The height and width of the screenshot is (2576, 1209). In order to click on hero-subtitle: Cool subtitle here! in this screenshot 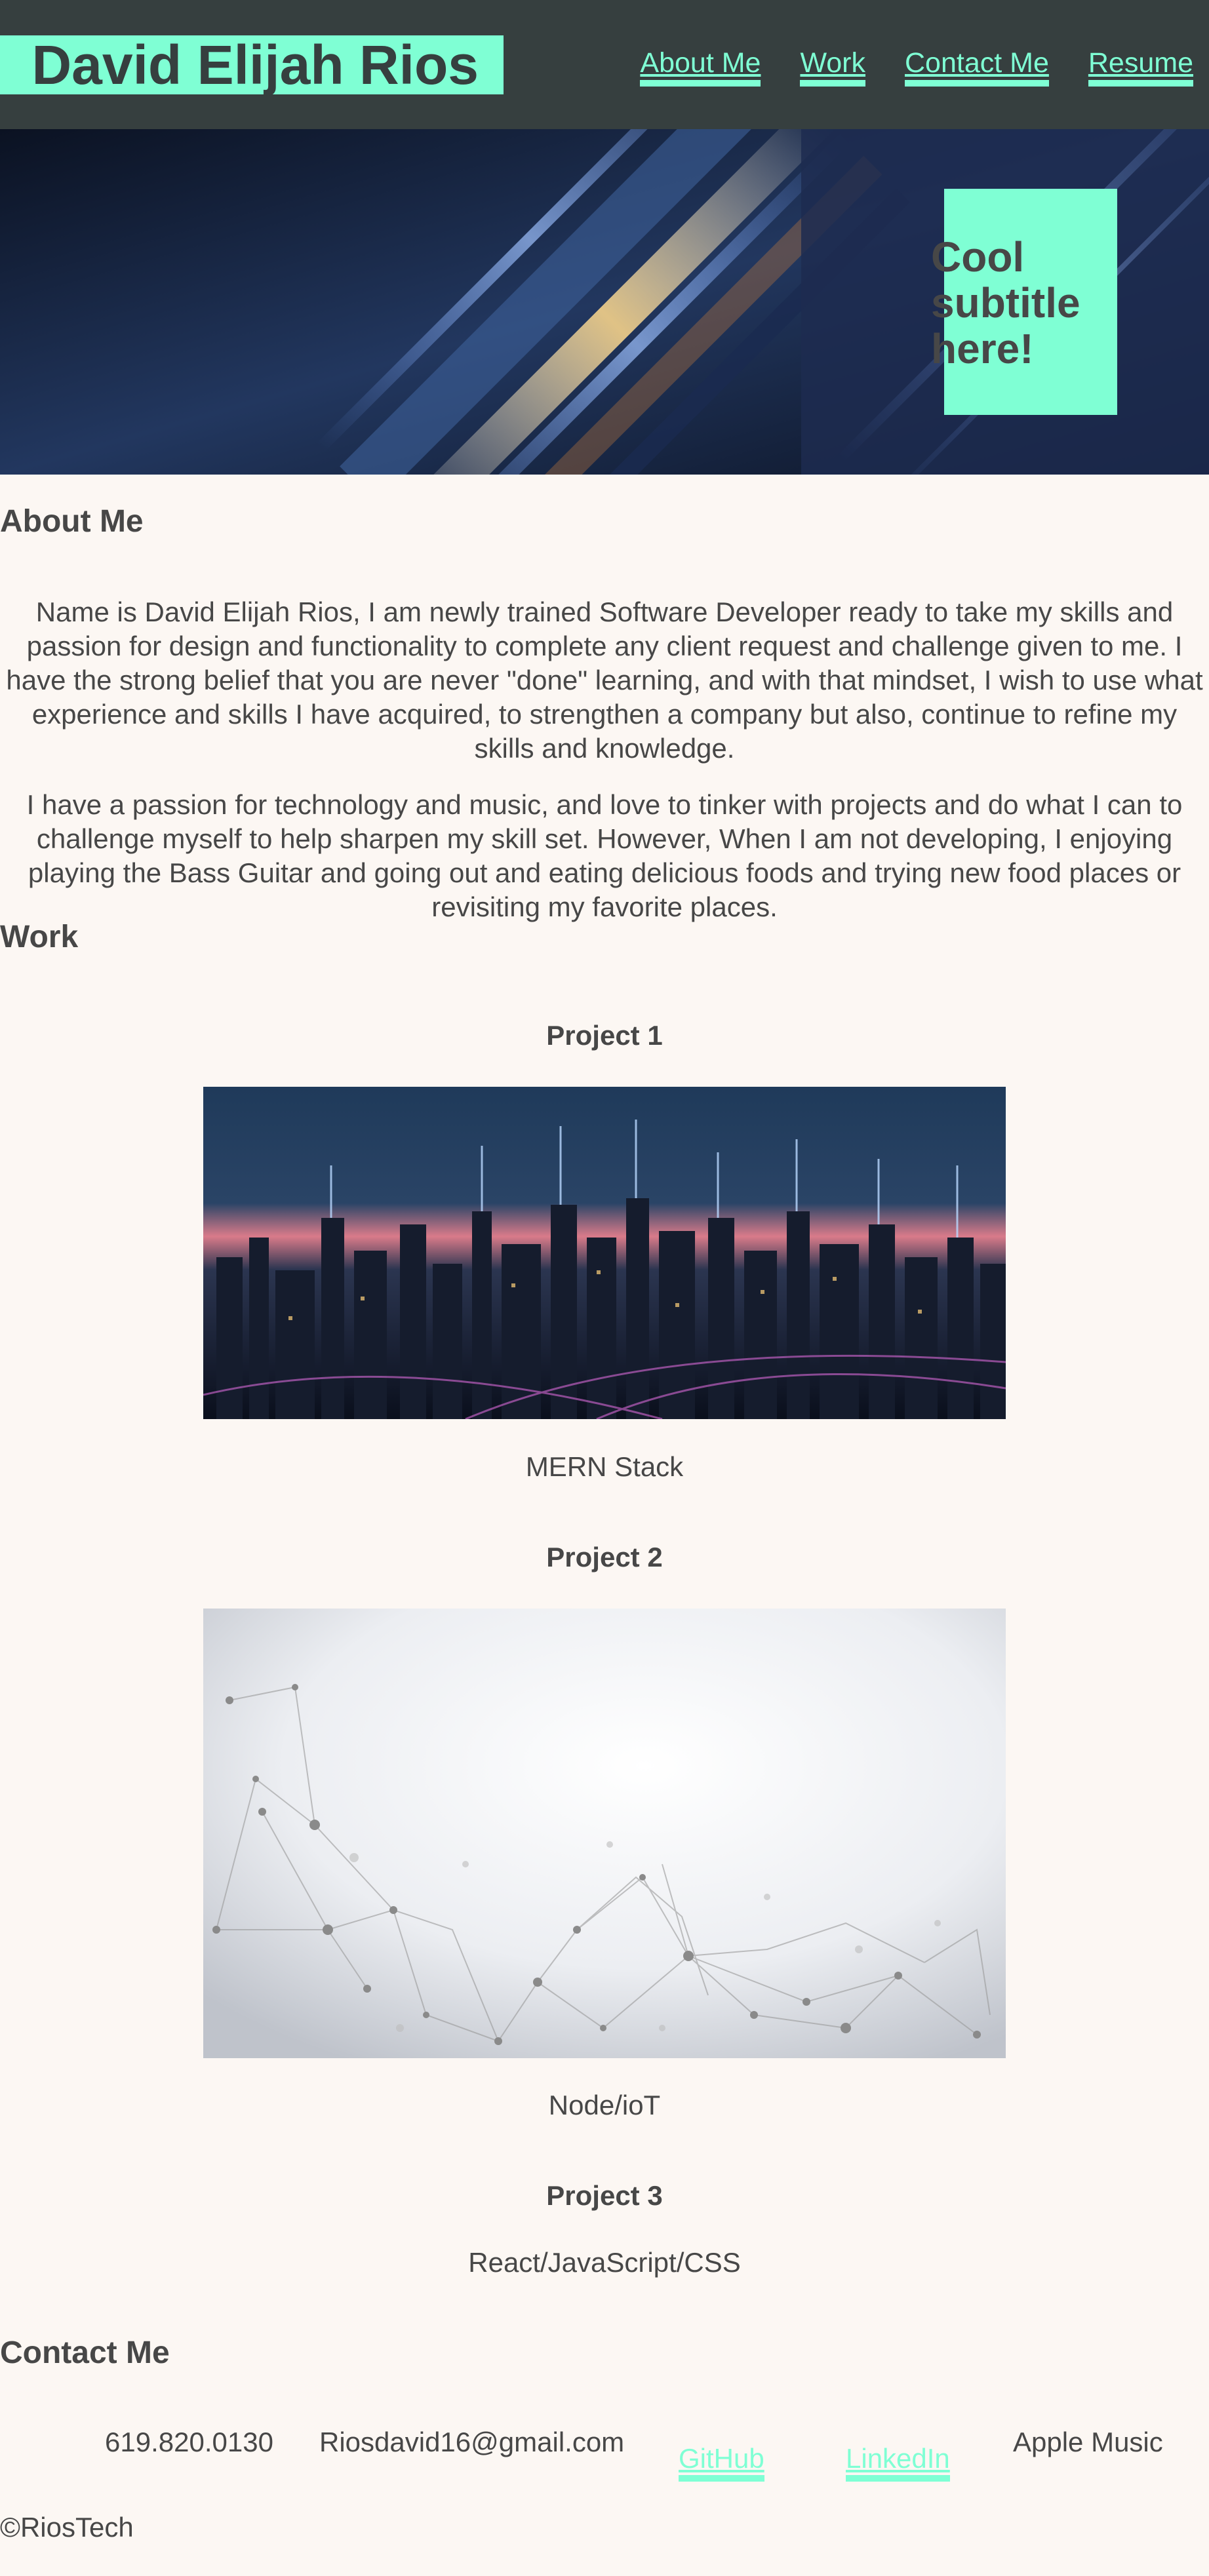, I will do `click(1006, 302)`.